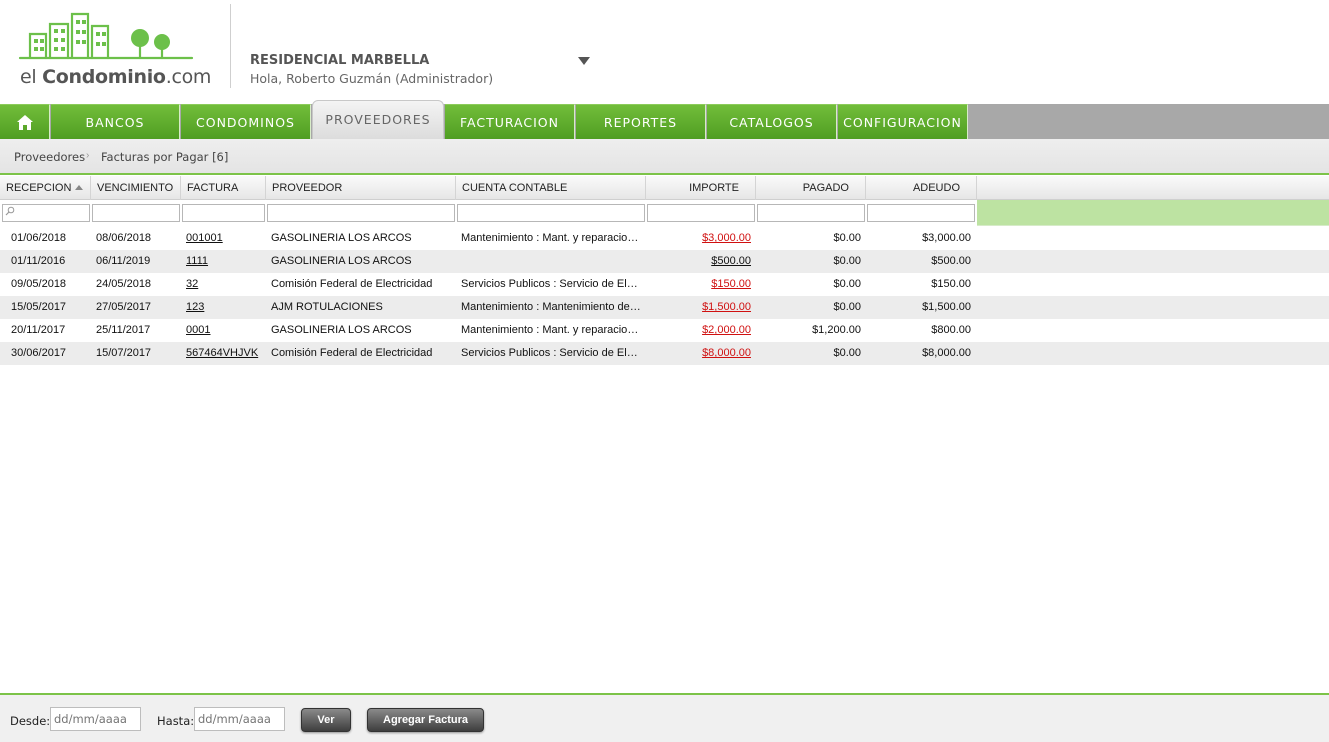  I want to click on cell-adeudo-text: $150.00, so click(951, 284).